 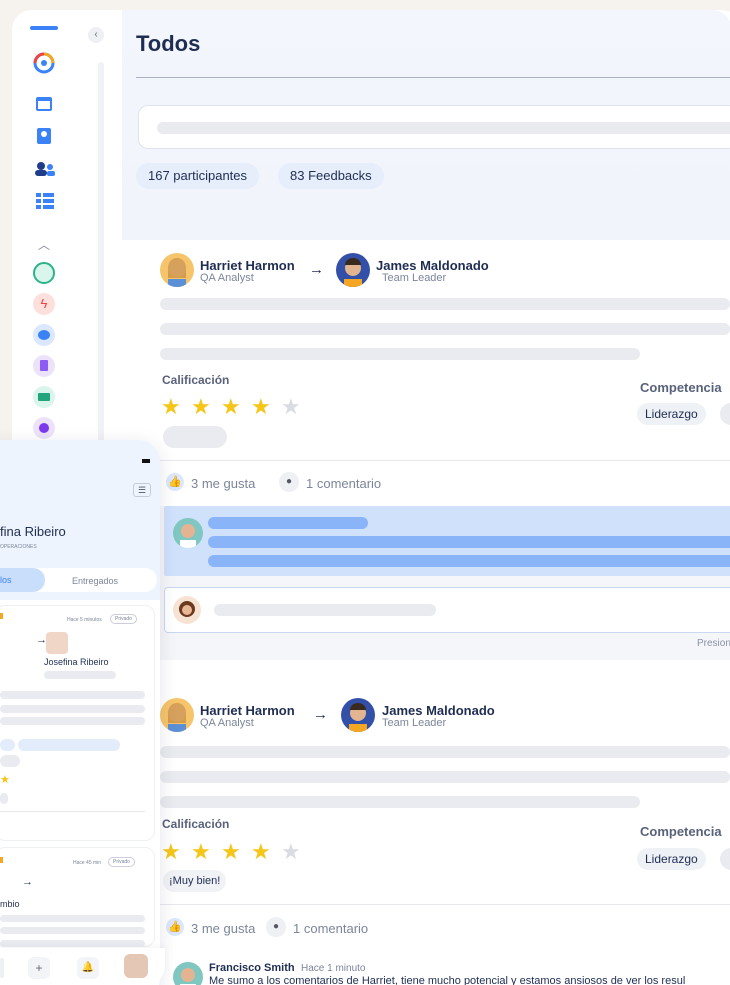 What do you see at coordinates (57, 643) in the screenshot?
I see `josefina-avatar` at bounding box center [57, 643].